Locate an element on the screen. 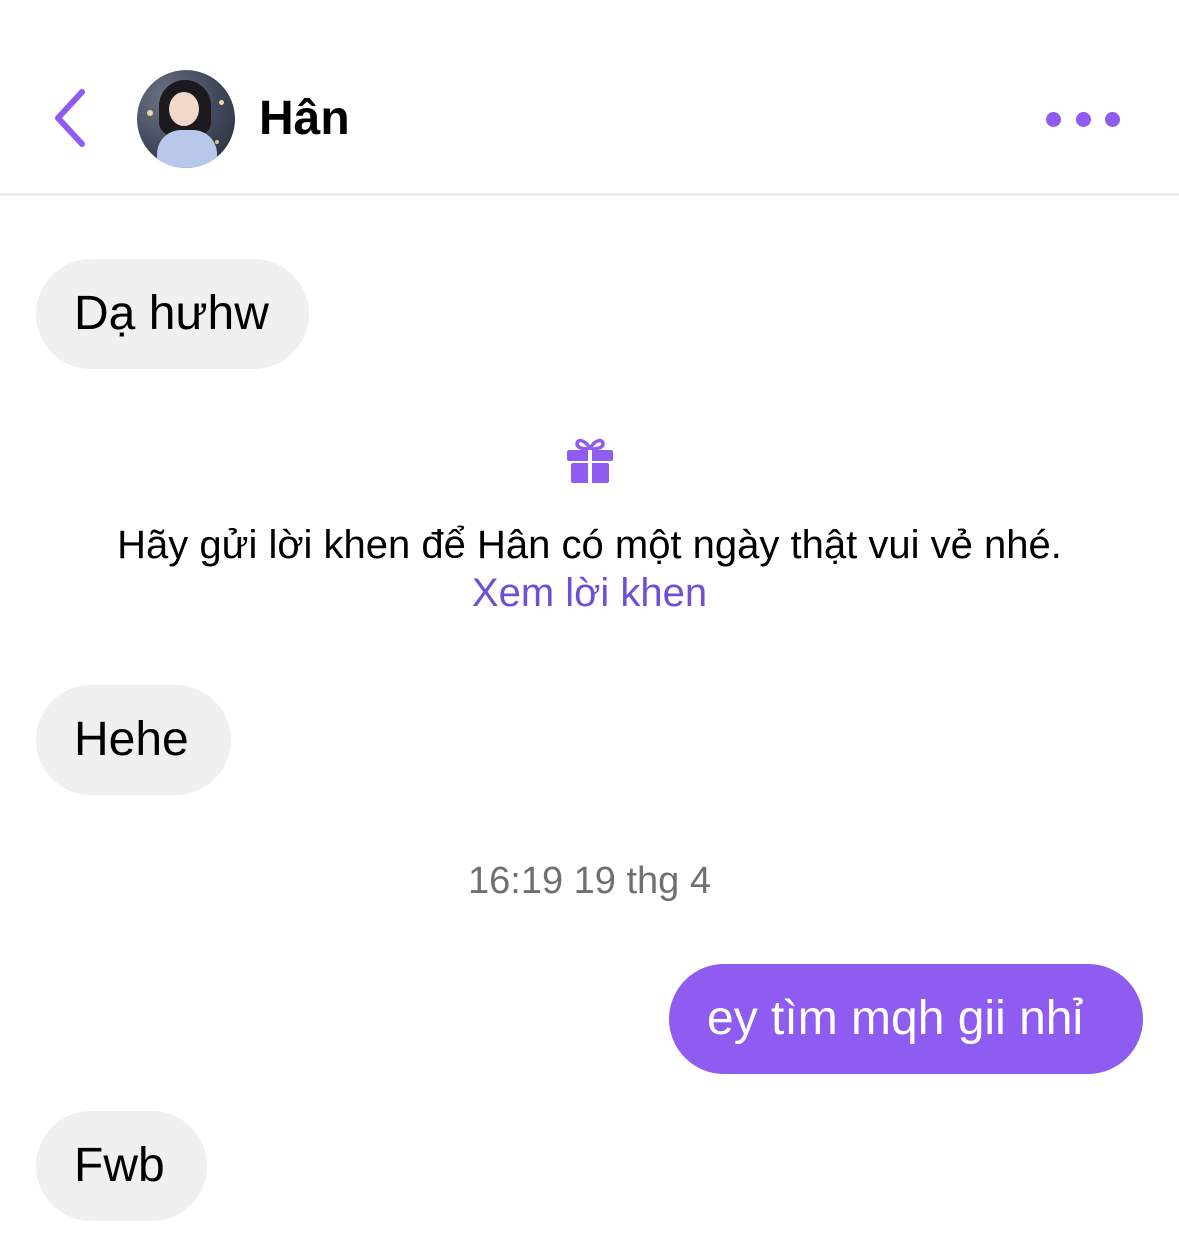  view-compliments-row: Xem lời khen is located at coordinates (589, 593).